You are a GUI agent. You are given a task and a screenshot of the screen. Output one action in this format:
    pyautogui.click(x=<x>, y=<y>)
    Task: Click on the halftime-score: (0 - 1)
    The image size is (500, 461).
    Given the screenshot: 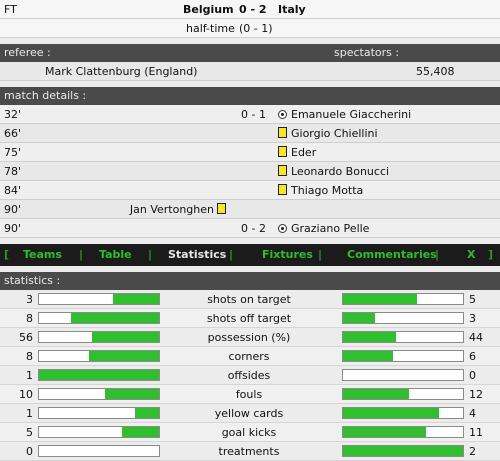 What is the action you would take?
    pyautogui.click(x=256, y=28)
    